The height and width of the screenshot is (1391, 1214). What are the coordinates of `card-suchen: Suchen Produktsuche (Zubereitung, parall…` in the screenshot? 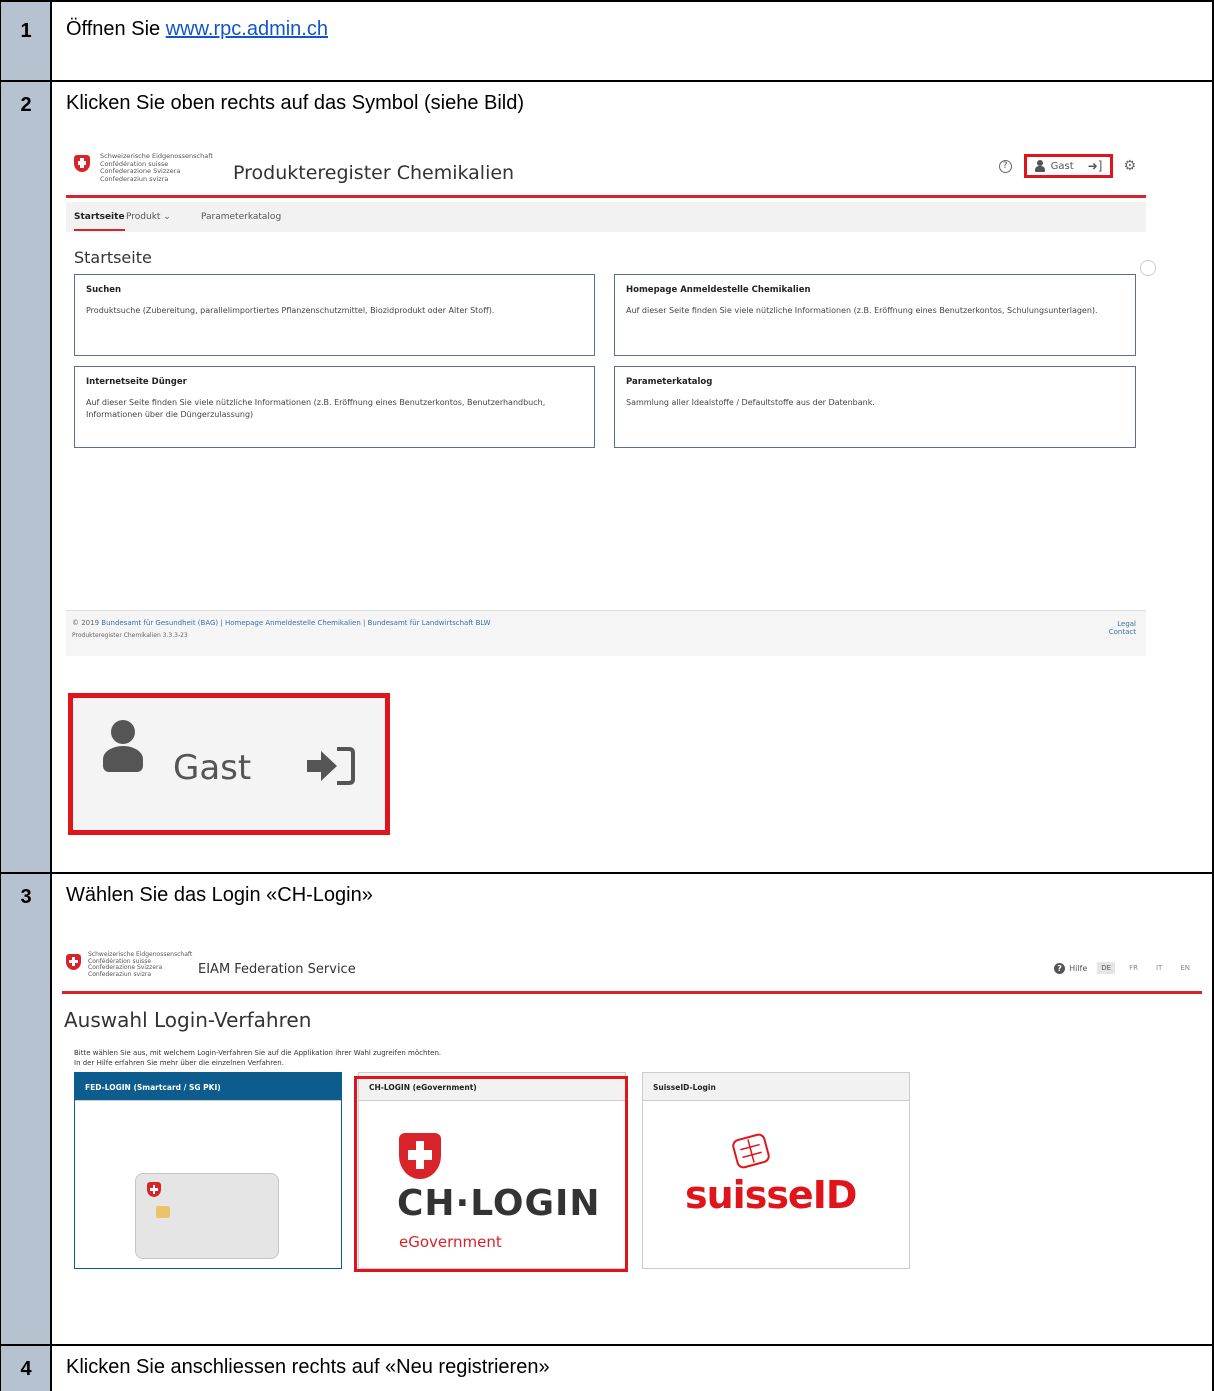 It's located at (334, 315).